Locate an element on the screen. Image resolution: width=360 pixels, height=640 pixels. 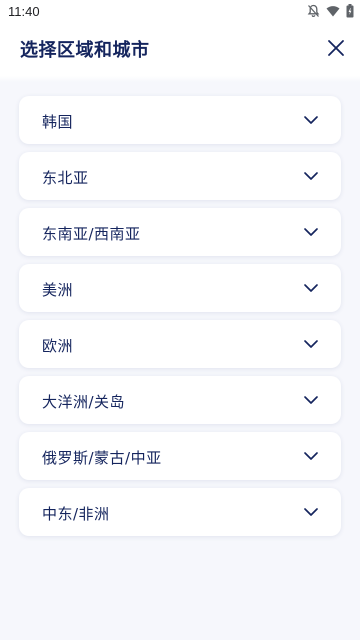
region-item-southeast-southwest-asia: 东南亚/西南亚 is located at coordinates (180, 232).